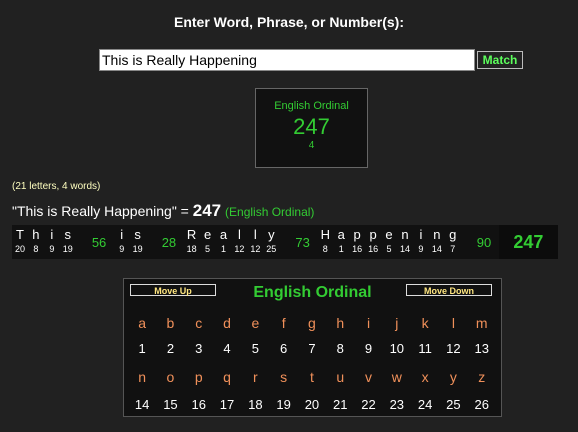 This screenshot has width=578, height=432. I want to click on cipher-number: 17, so click(227, 404).